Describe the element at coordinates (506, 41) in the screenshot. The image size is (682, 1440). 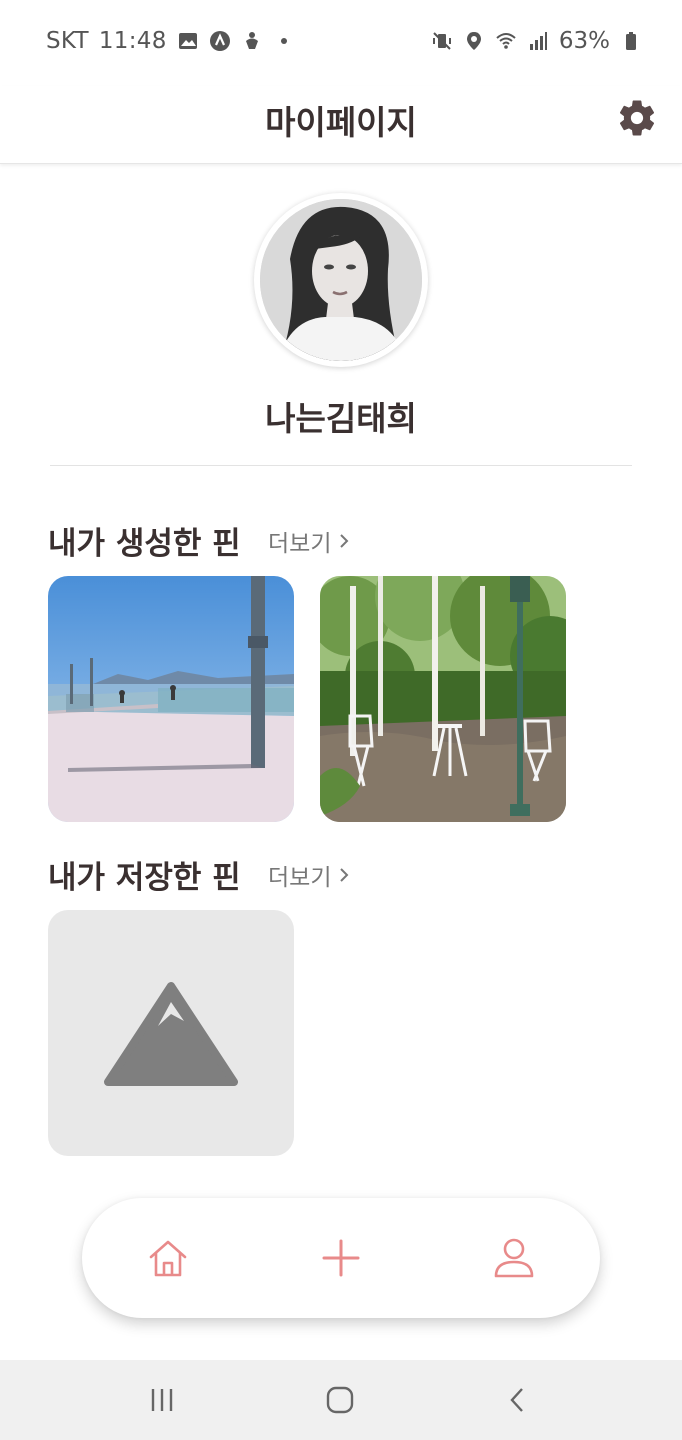
I see `wifi-icon` at that location.